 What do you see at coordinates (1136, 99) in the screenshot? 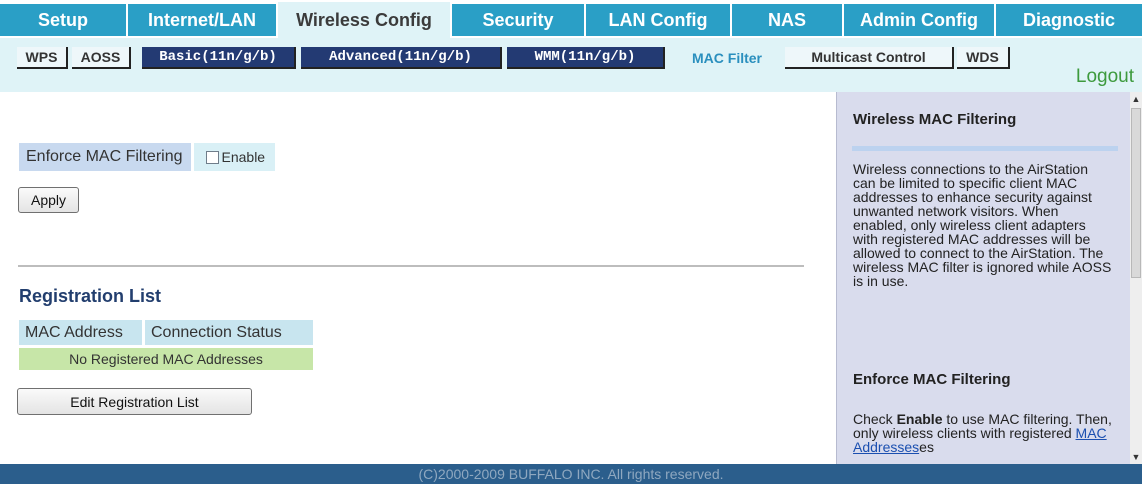
I see `scroll-up-icon: ▲` at bounding box center [1136, 99].